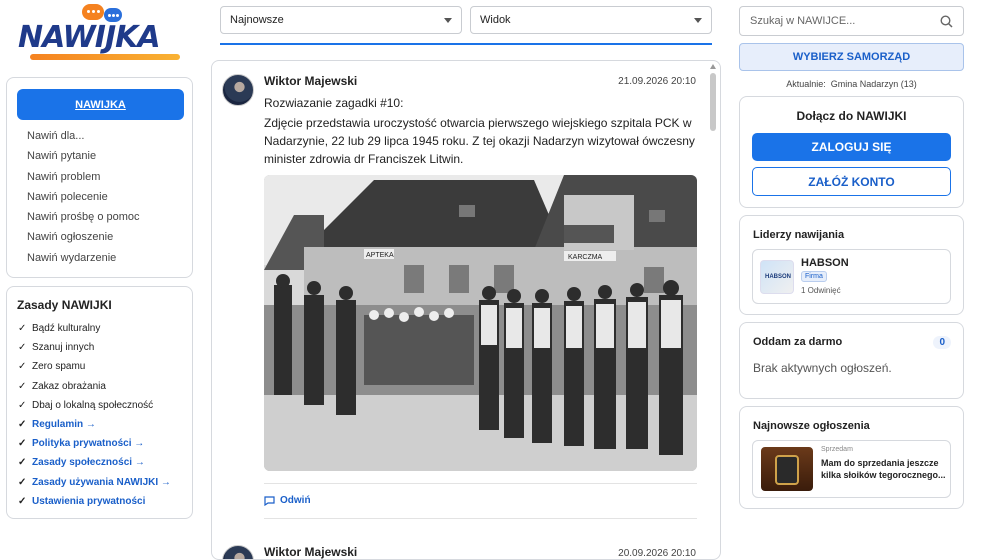 The image size is (981, 560). Describe the element at coordinates (798, 342) in the screenshot. I see `free-title: Oddam za darmo` at that location.